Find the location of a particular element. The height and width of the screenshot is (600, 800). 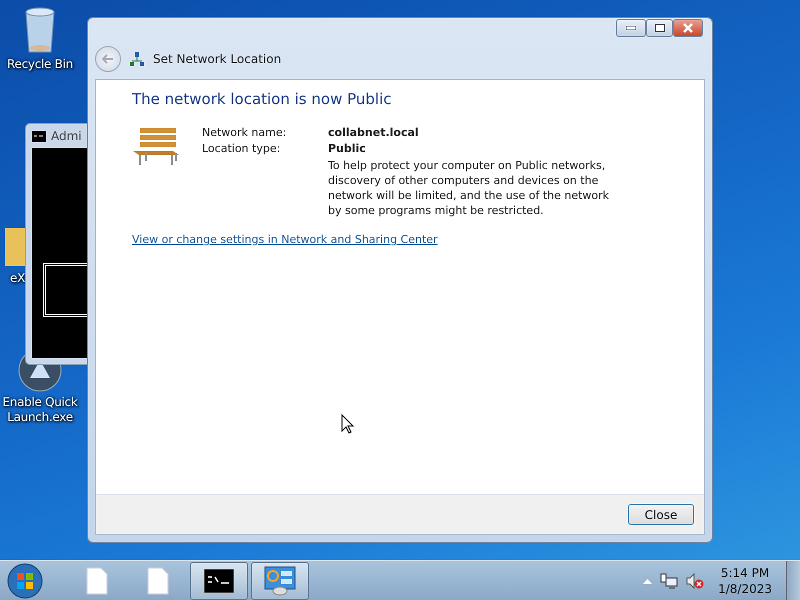

start-orb-icon is located at coordinates (25, 580).